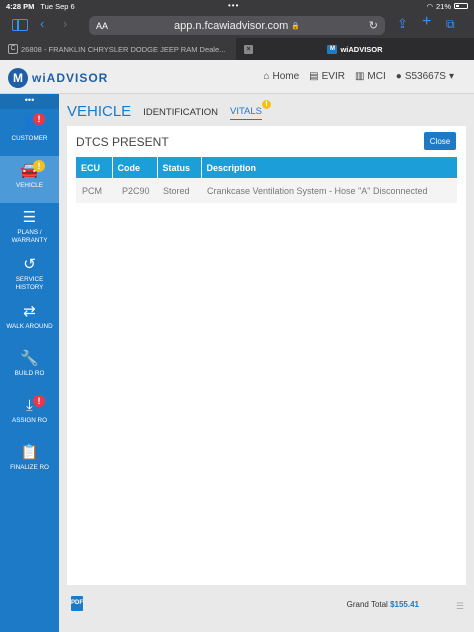 This screenshot has width=474, height=632. What do you see at coordinates (29, 467) in the screenshot?
I see `sidebar-item-label: FINALIZE RO` at bounding box center [29, 467].